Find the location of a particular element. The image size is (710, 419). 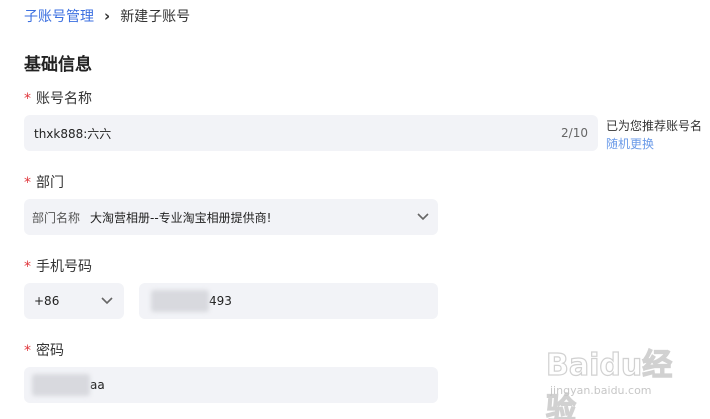

account-name-label: * 账号名称 is located at coordinates (58, 98).